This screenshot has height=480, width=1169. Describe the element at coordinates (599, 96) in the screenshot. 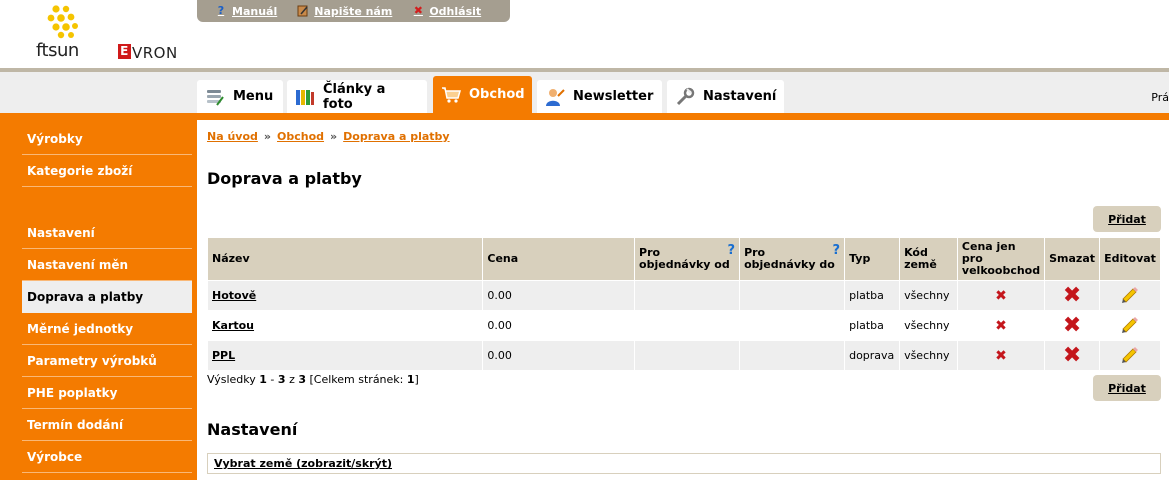

I see `tab-newsletter: Newsletter` at that location.